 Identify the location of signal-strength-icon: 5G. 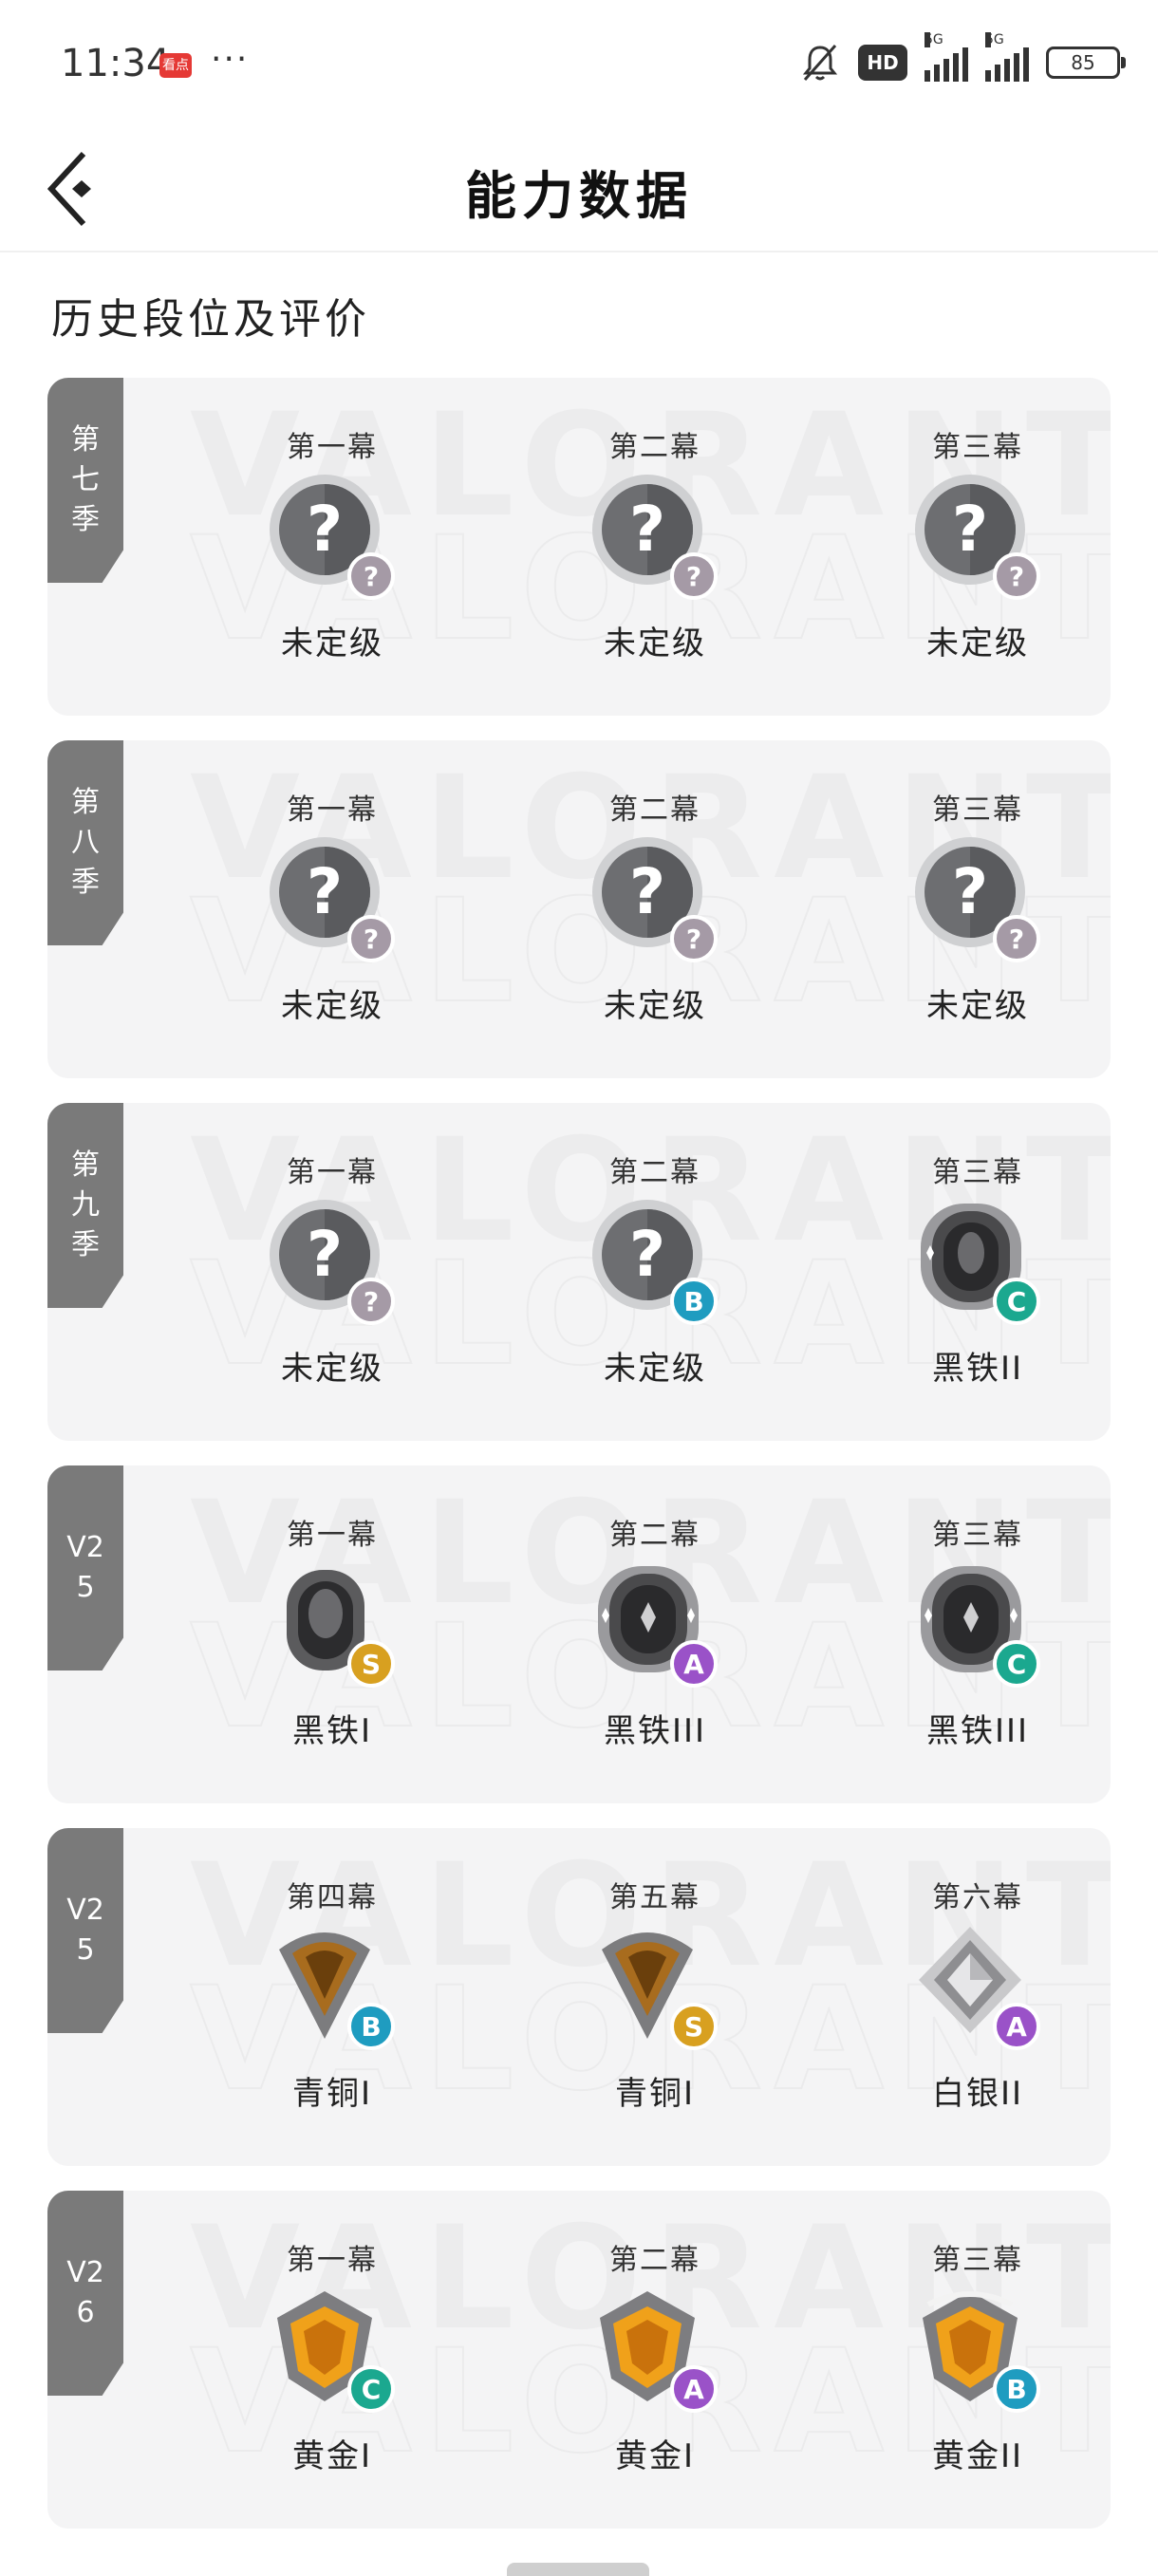
(946, 57).